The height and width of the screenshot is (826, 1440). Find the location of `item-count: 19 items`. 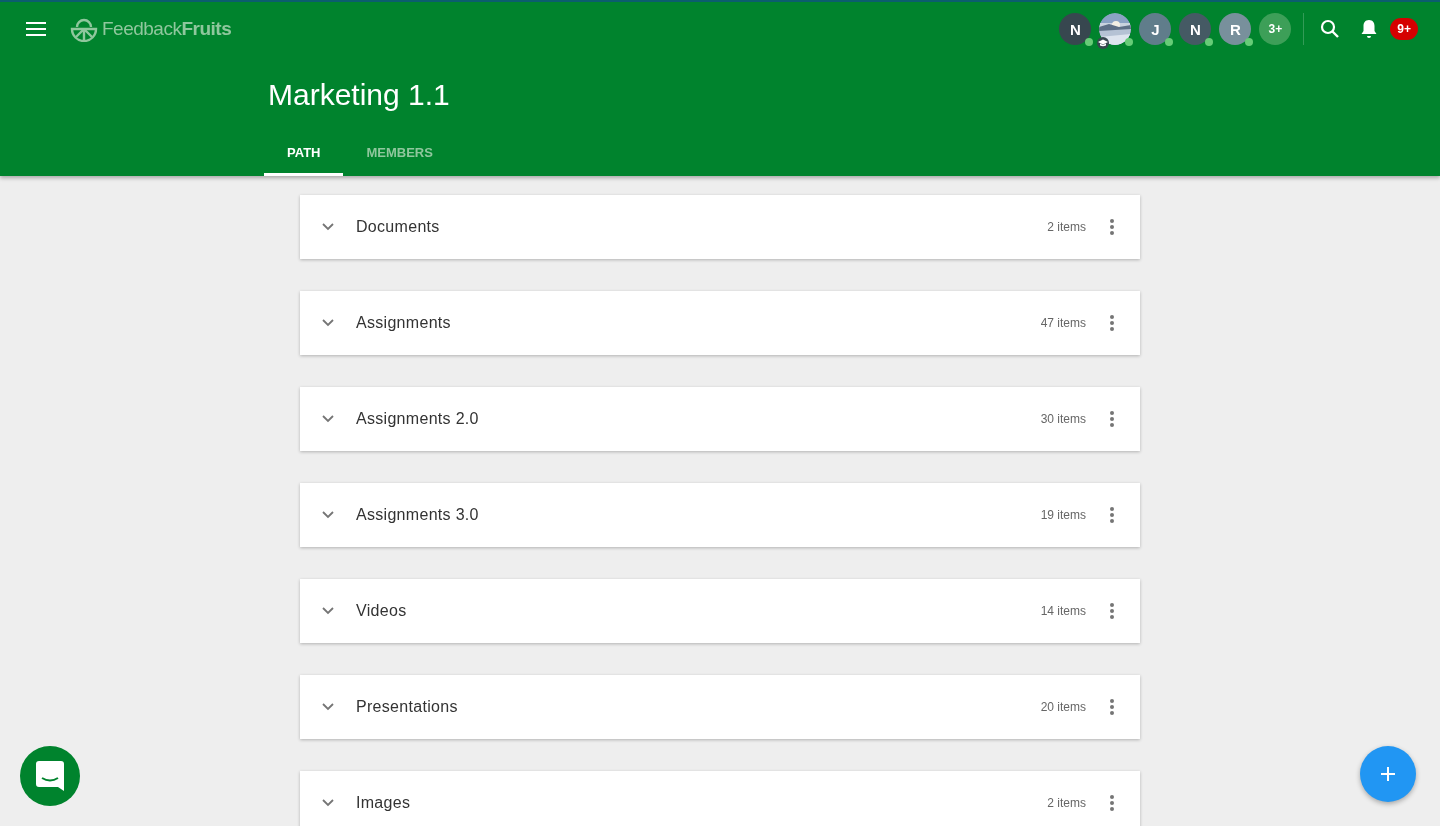

item-count: 19 items is located at coordinates (1063, 515).